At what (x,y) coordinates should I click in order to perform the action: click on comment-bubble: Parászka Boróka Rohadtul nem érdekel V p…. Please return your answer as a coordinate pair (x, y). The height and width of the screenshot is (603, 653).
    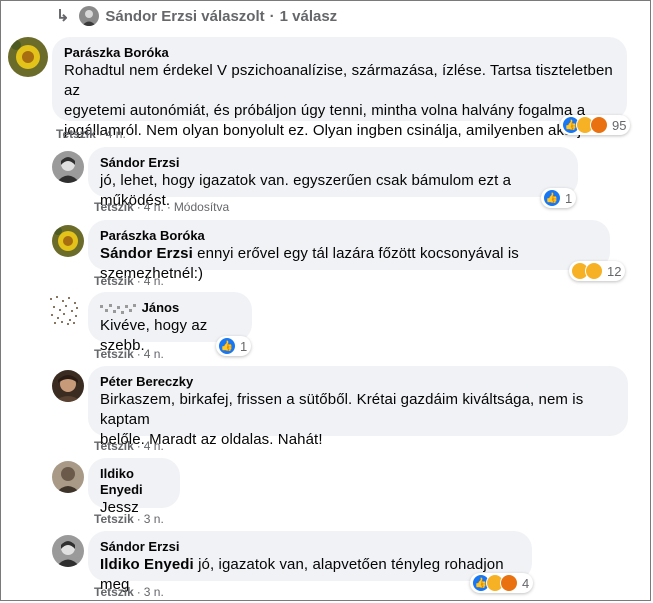
    Looking at the image, I should click on (339, 88).